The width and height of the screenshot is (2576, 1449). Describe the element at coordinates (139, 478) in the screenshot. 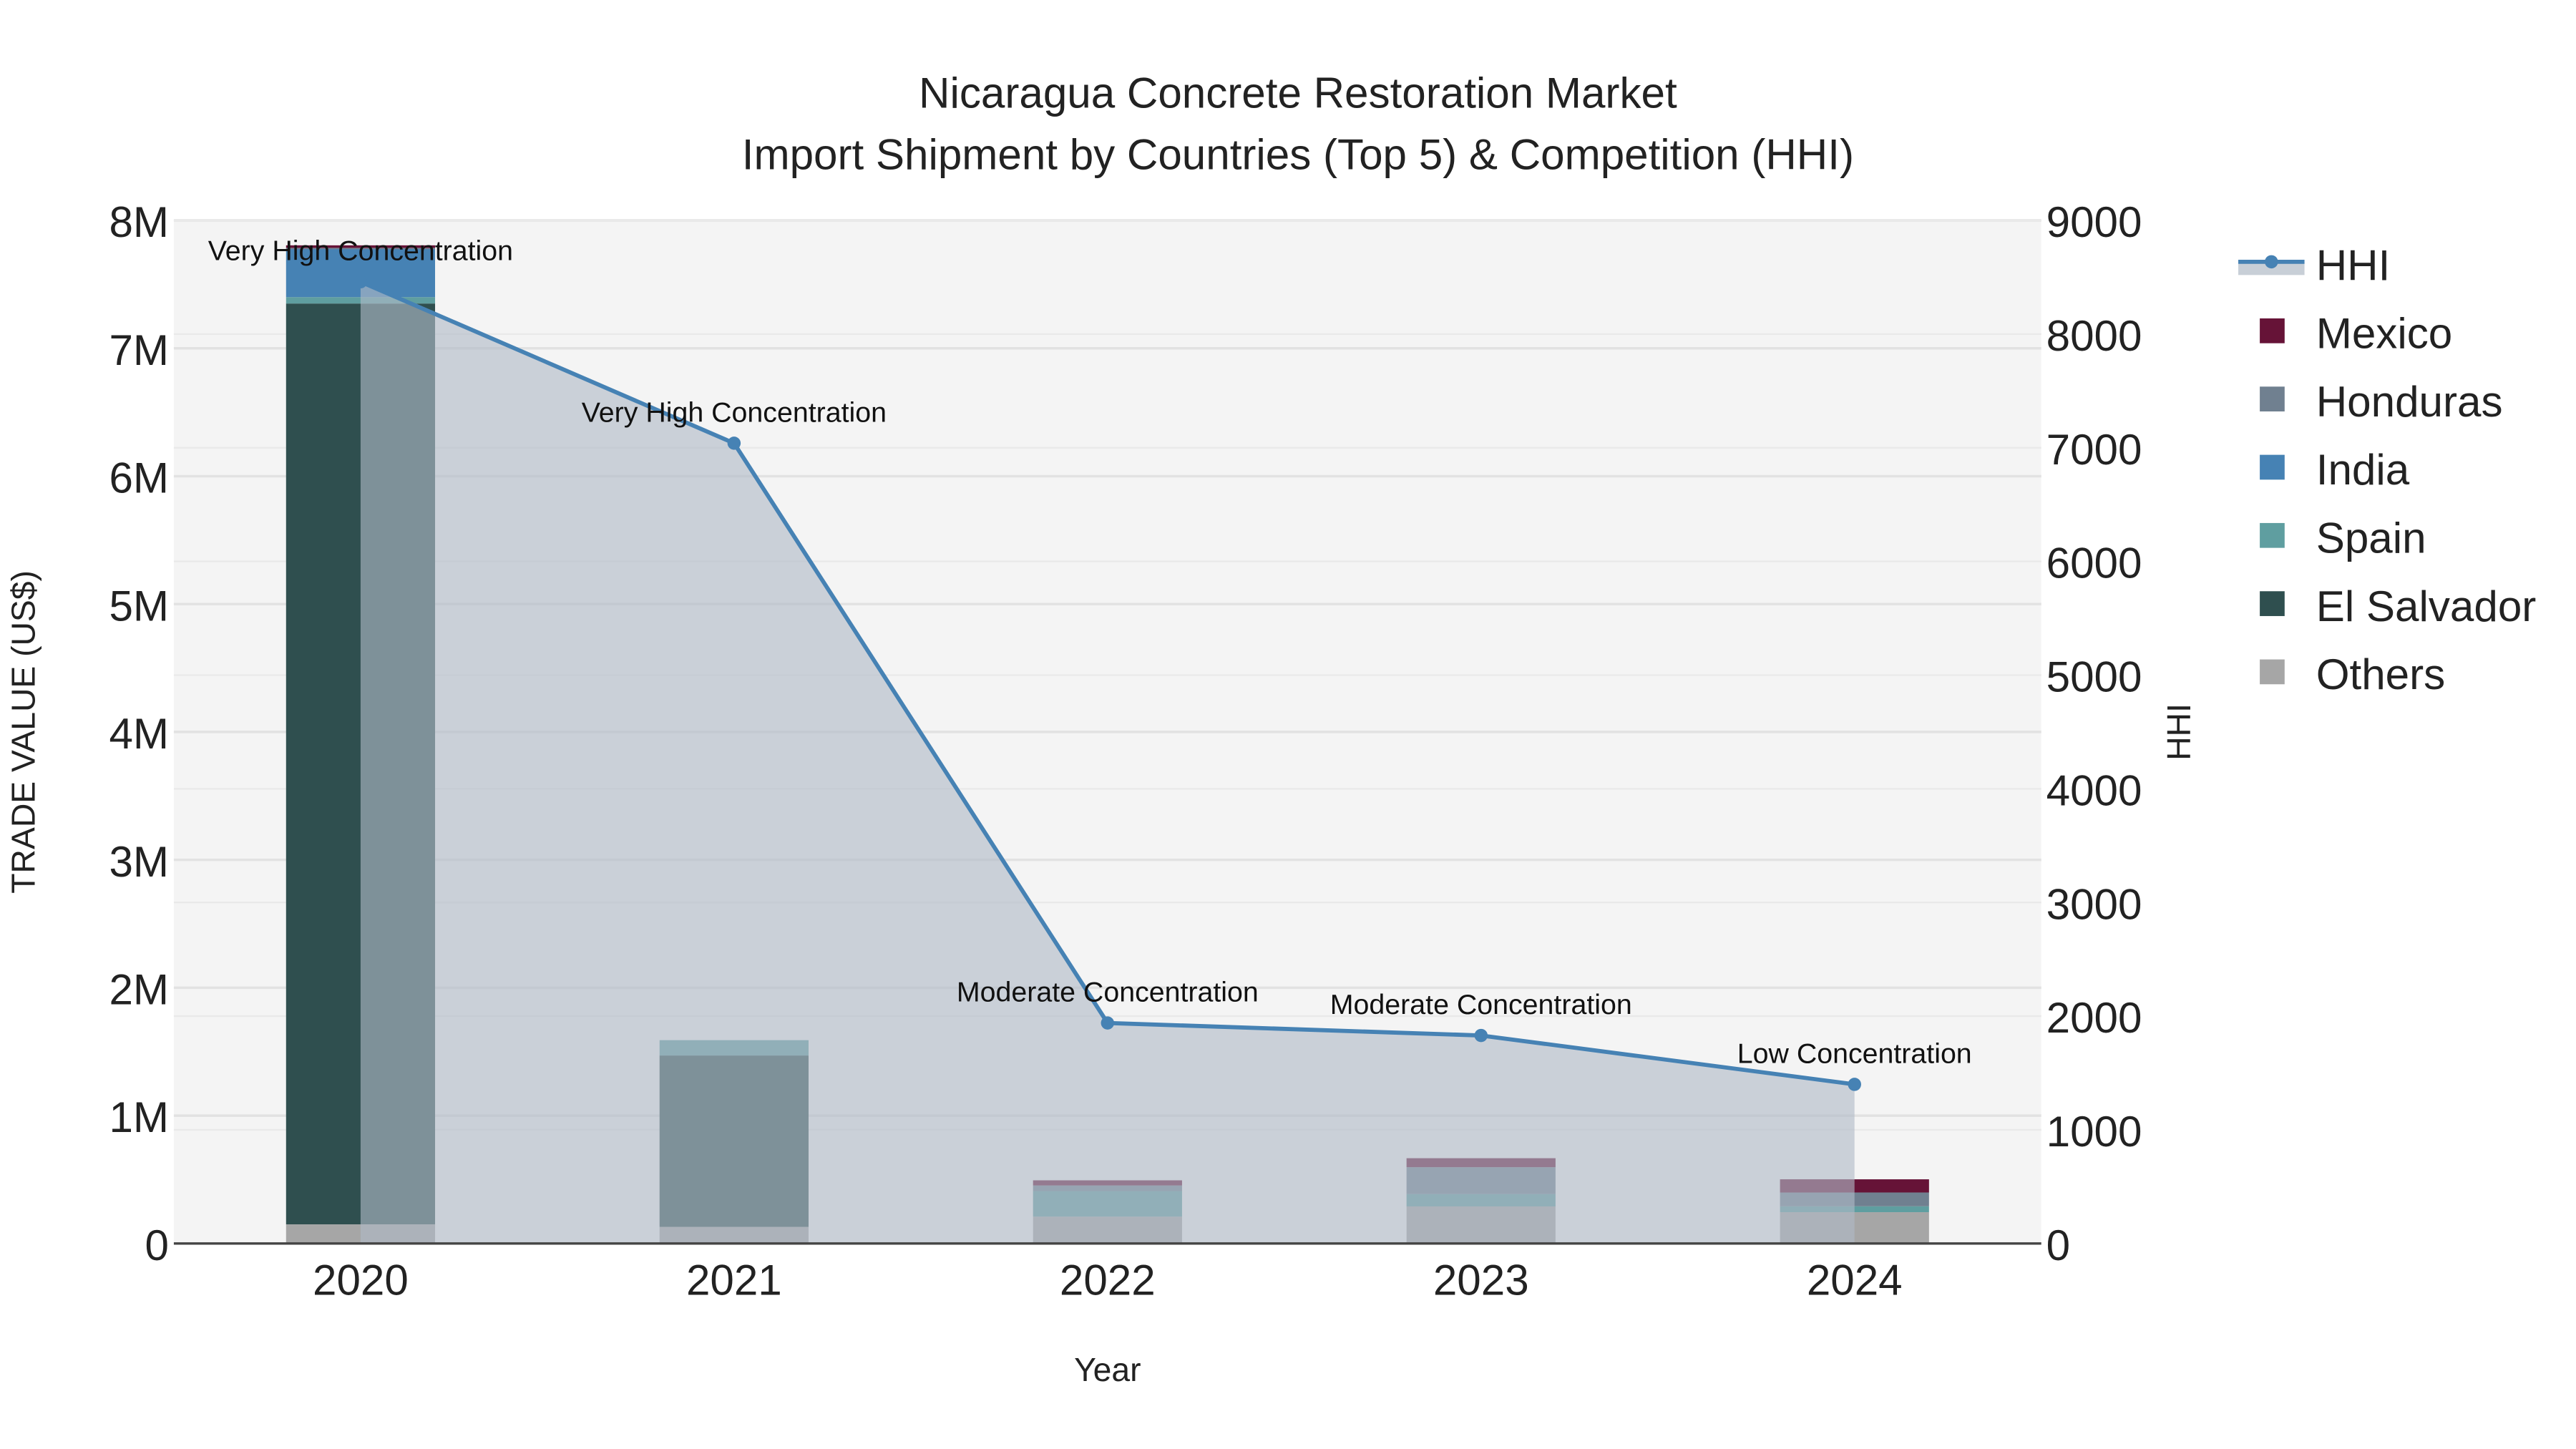

I see `y-tick-label: 6M` at that location.